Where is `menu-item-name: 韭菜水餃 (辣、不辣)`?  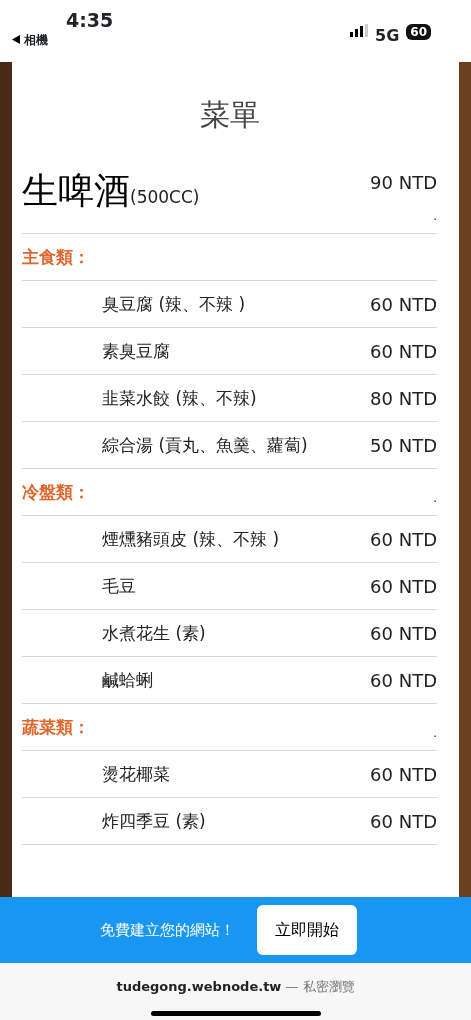
menu-item-name: 韭菜水餃 (辣、不辣) is located at coordinates (179, 398).